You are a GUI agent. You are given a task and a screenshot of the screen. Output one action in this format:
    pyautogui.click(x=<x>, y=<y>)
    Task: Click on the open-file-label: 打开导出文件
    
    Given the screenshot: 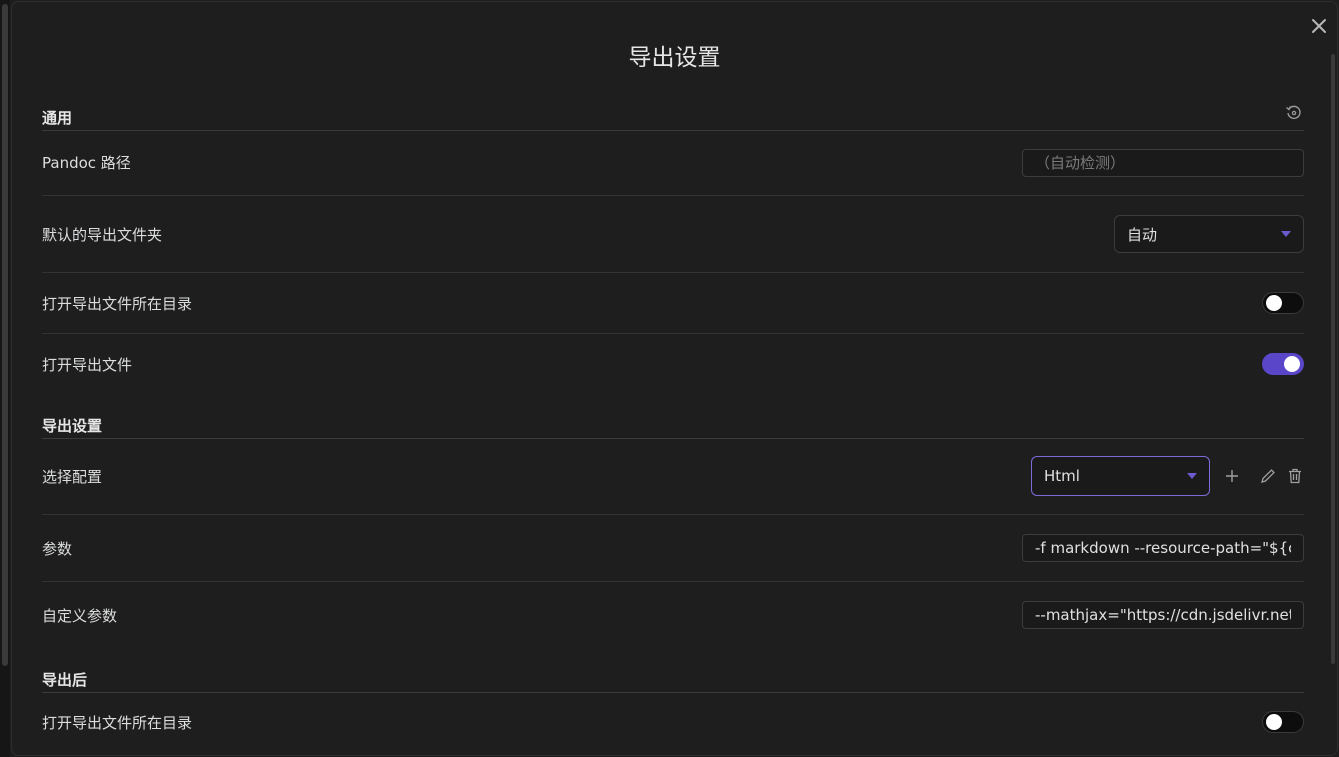 What is the action you would take?
    pyautogui.click(x=87, y=364)
    